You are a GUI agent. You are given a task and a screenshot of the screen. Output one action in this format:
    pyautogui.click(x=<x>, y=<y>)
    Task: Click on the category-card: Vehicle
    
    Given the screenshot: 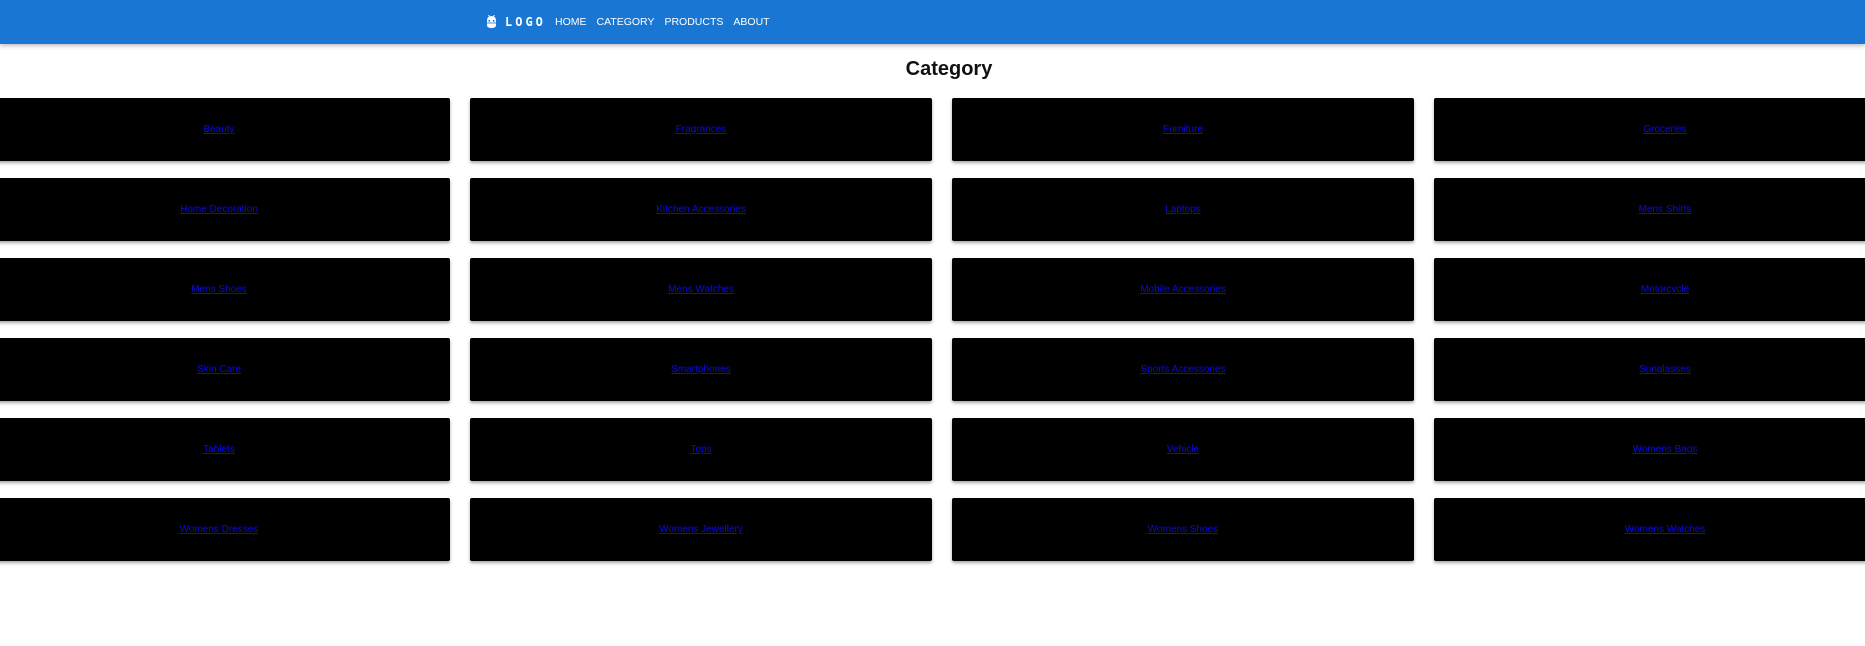 What is the action you would take?
    pyautogui.click(x=1183, y=449)
    